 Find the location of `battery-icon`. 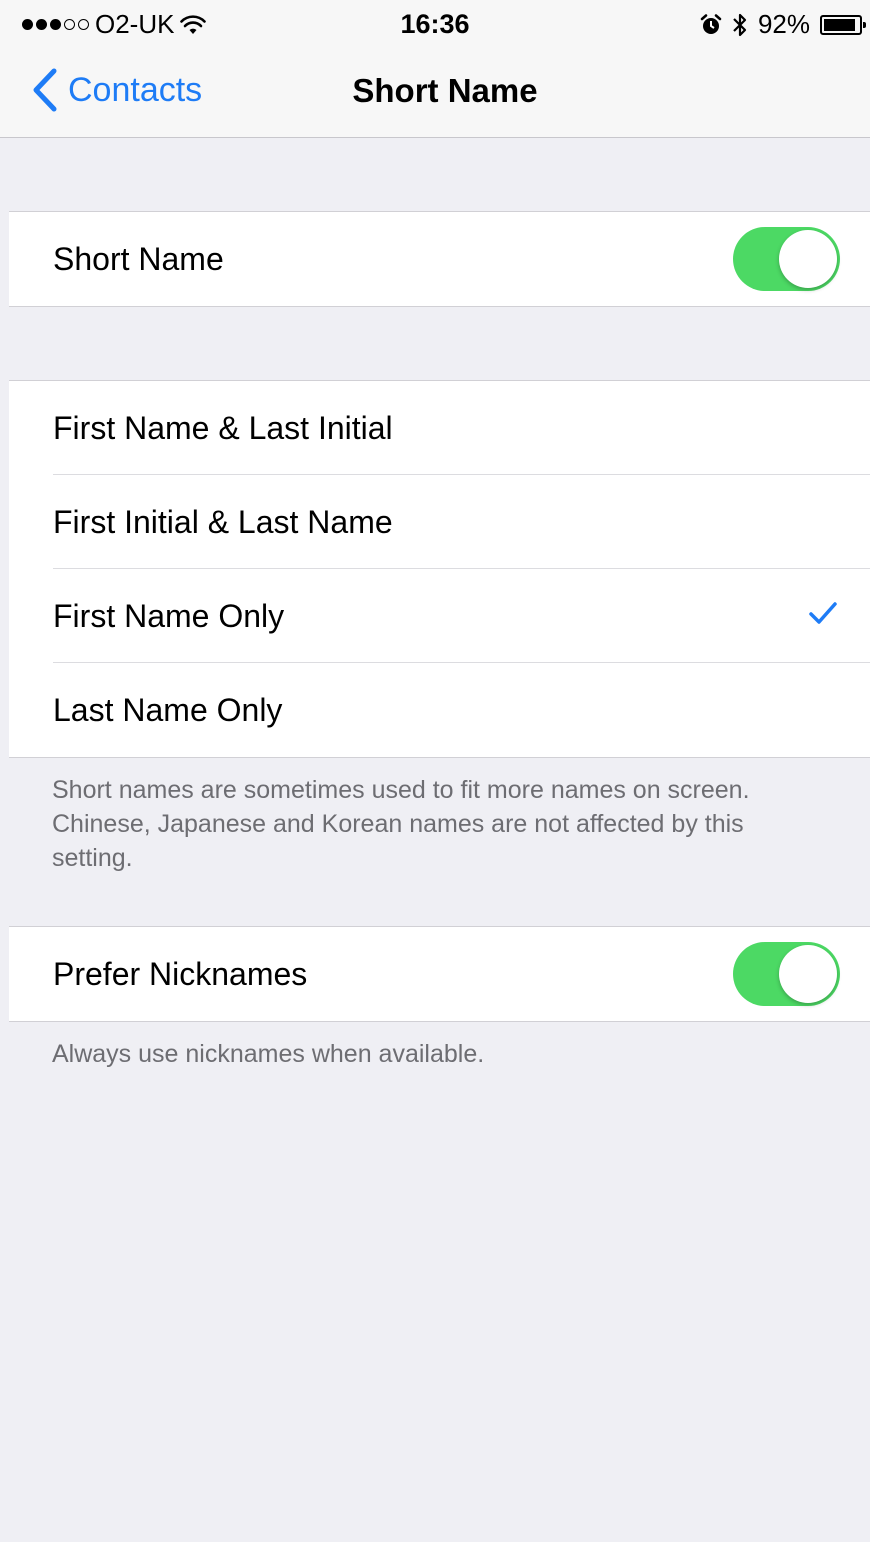

battery-icon is located at coordinates (843, 24).